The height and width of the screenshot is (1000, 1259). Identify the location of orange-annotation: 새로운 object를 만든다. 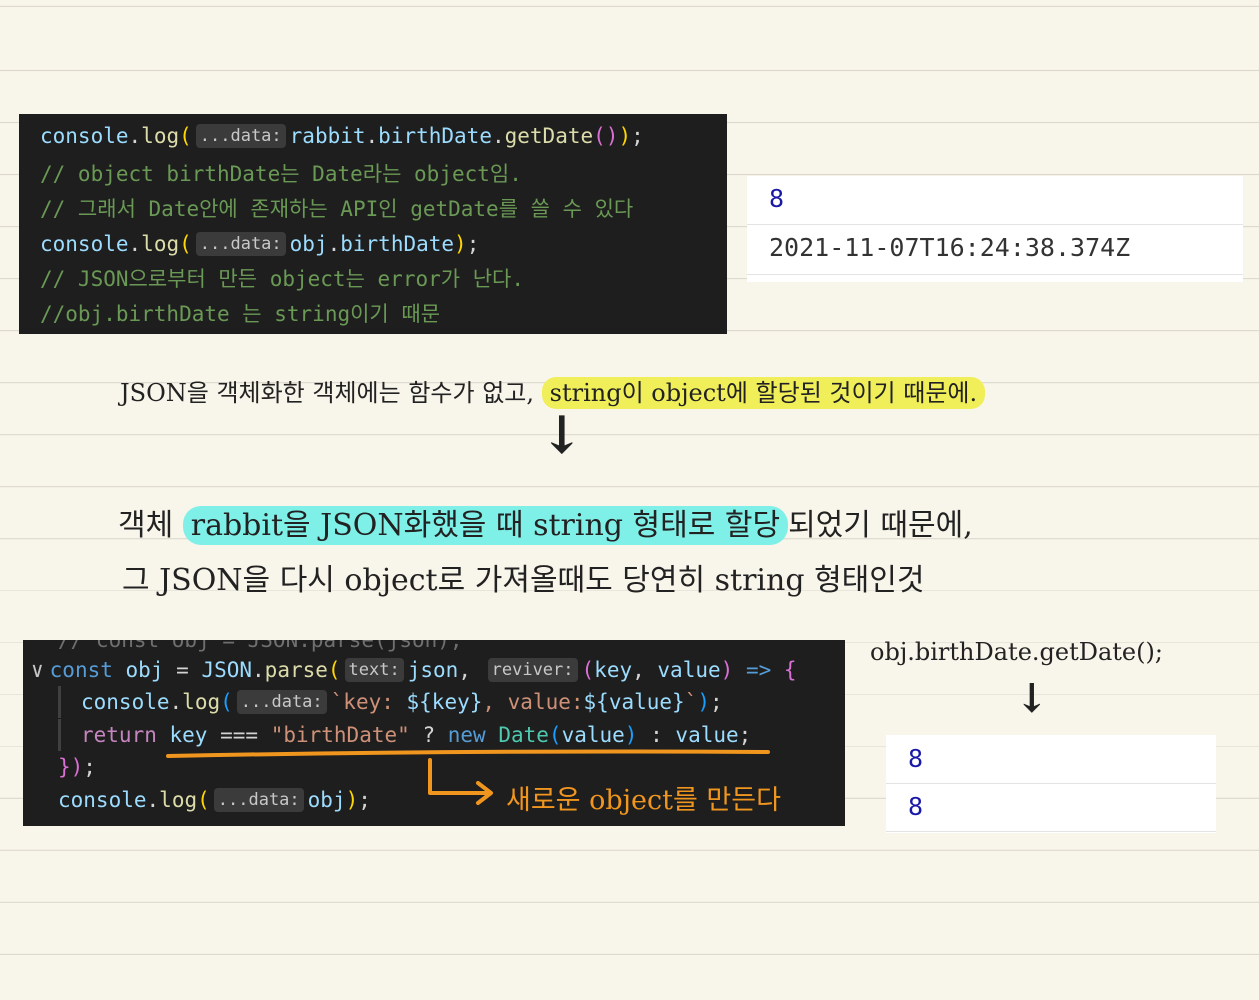
(643, 800).